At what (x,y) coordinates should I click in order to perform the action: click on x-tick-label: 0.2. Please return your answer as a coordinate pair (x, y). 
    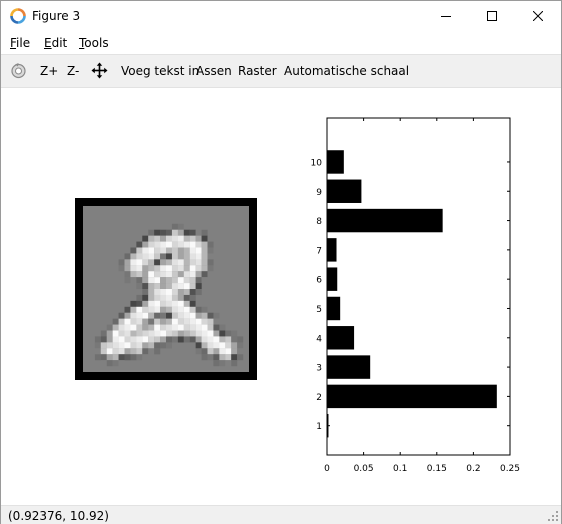
    Looking at the image, I should click on (473, 469).